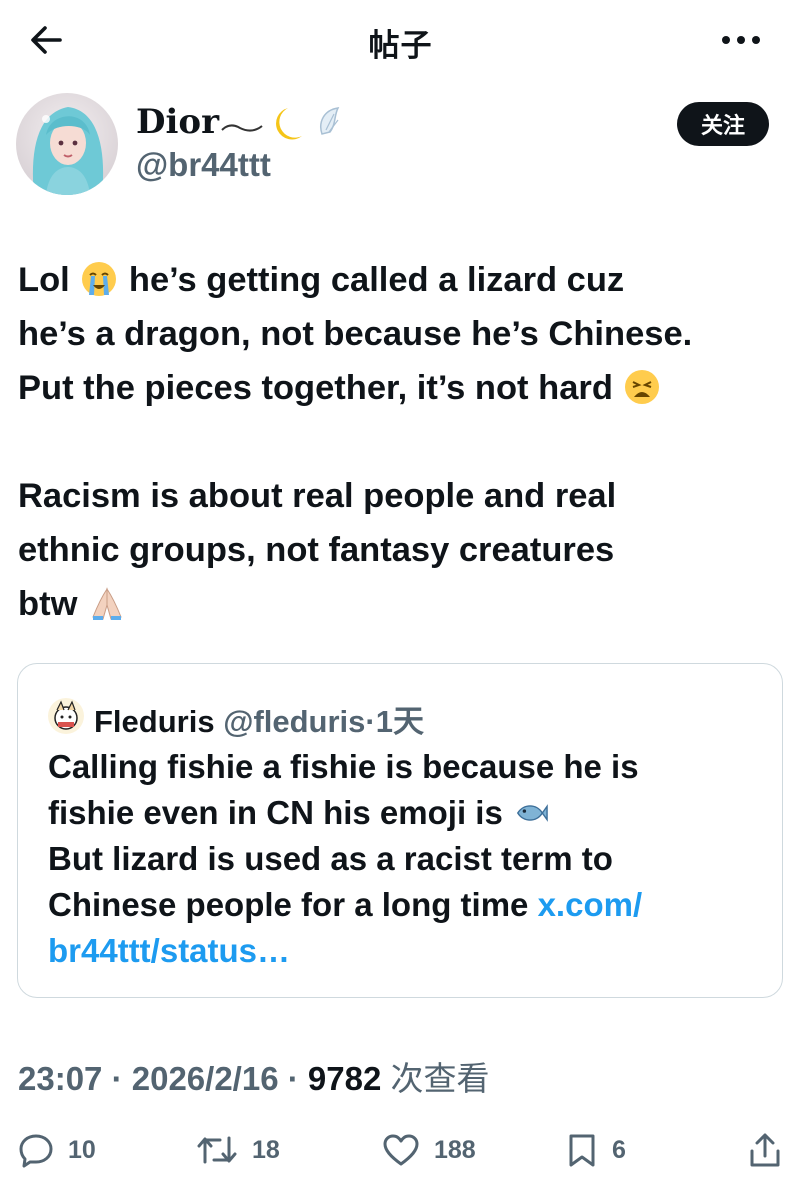  Describe the element at coordinates (99, 279) in the screenshot. I see `loudly-crying-emoji-icon` at that location.